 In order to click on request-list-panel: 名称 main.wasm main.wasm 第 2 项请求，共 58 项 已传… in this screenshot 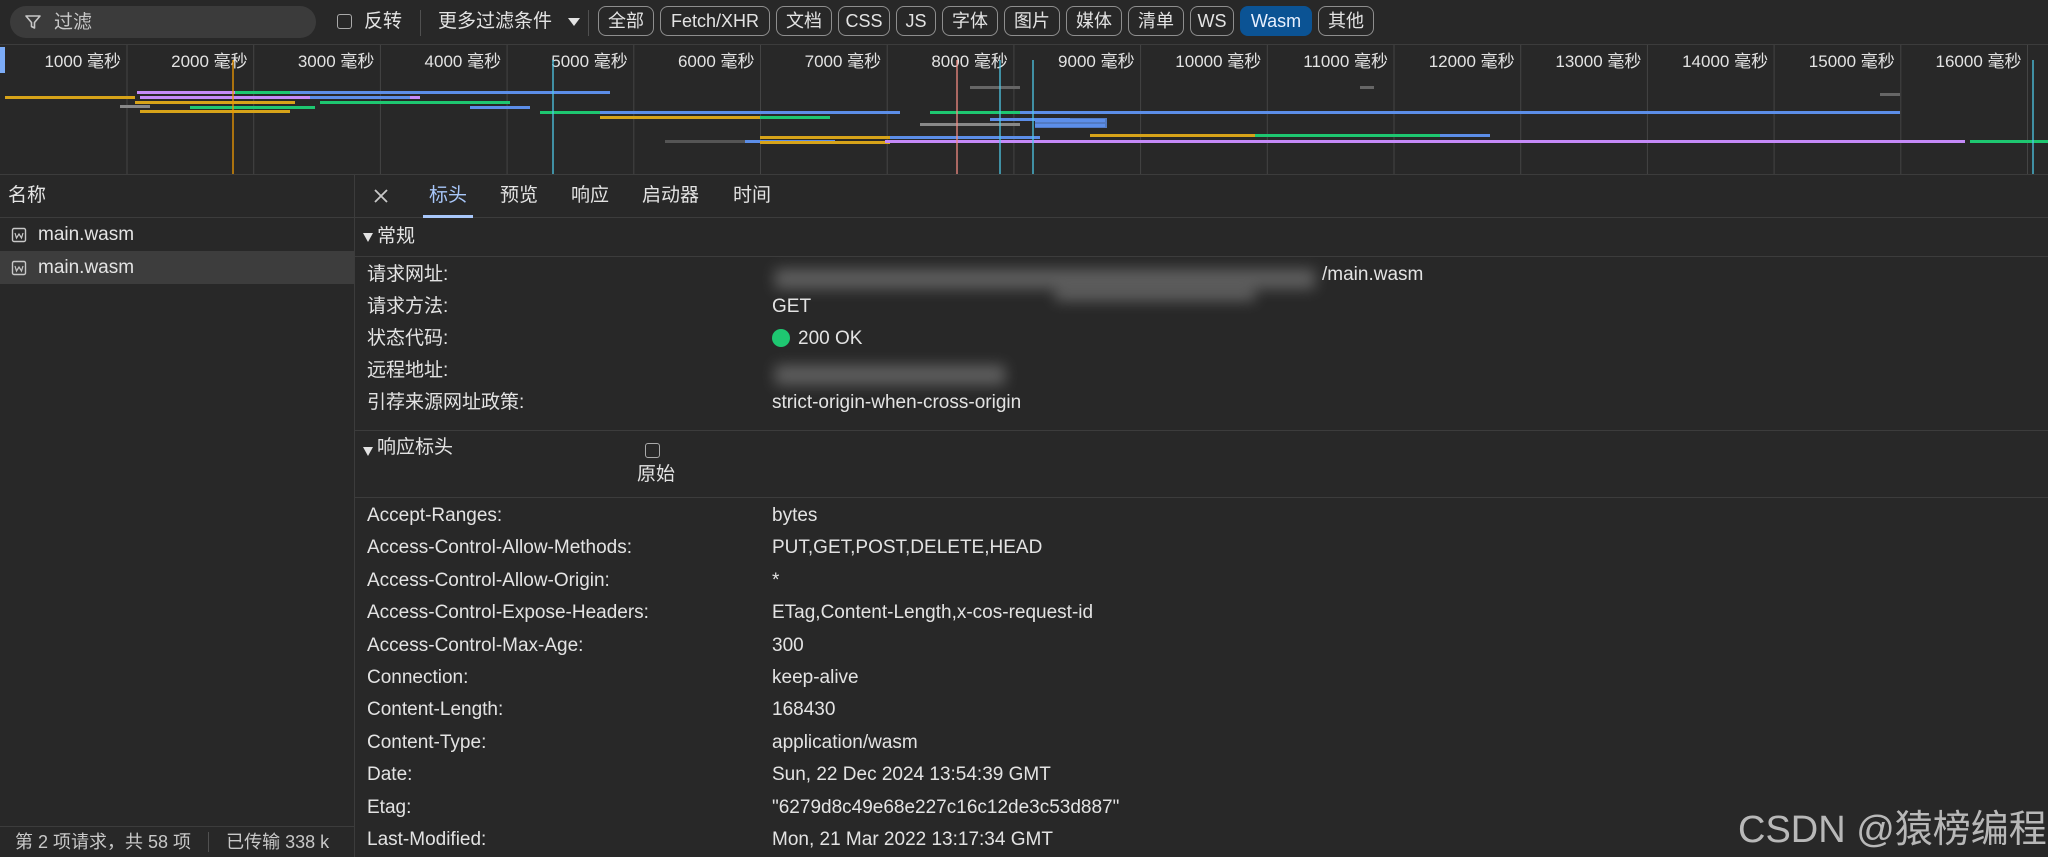, I will do `click(177, 516)`.